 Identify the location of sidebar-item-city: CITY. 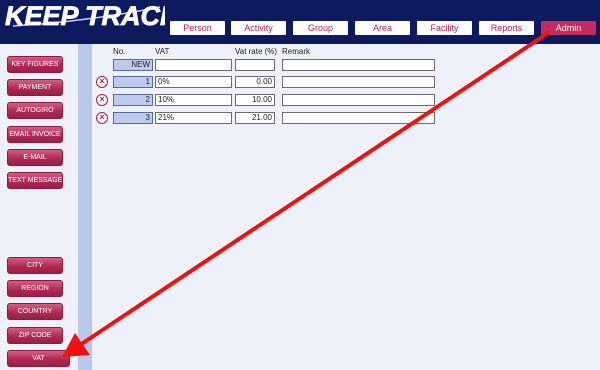
(35, 265).